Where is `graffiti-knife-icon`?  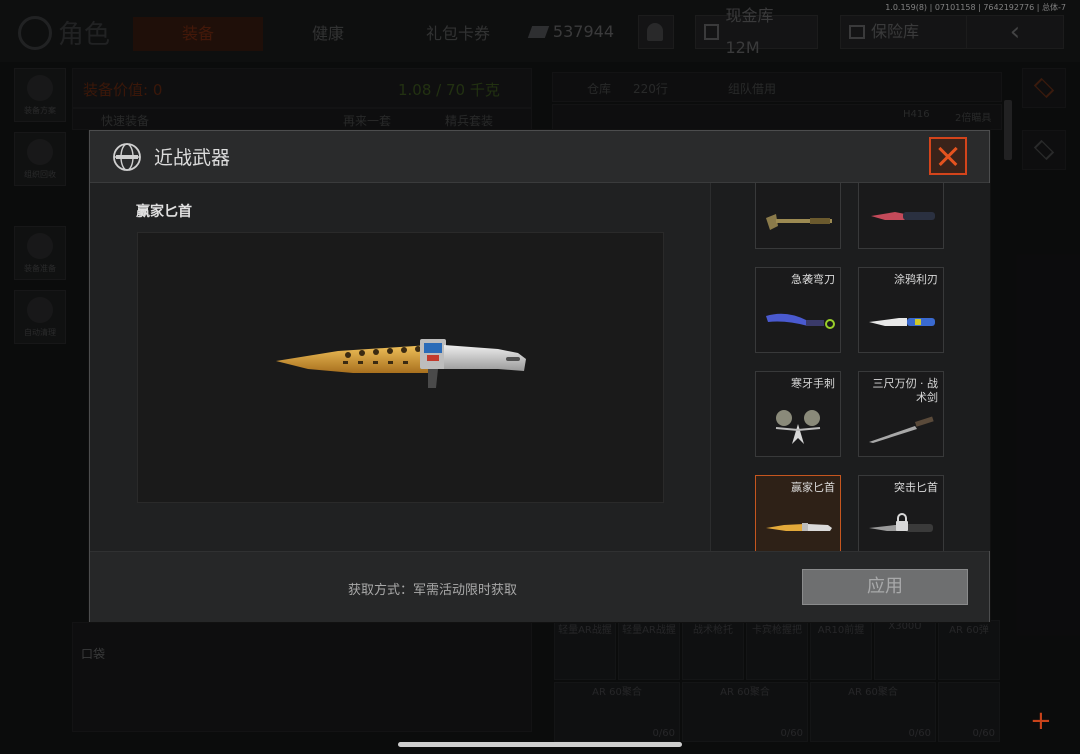
graffiti-knife-icon is located at coordinates (902, 322).